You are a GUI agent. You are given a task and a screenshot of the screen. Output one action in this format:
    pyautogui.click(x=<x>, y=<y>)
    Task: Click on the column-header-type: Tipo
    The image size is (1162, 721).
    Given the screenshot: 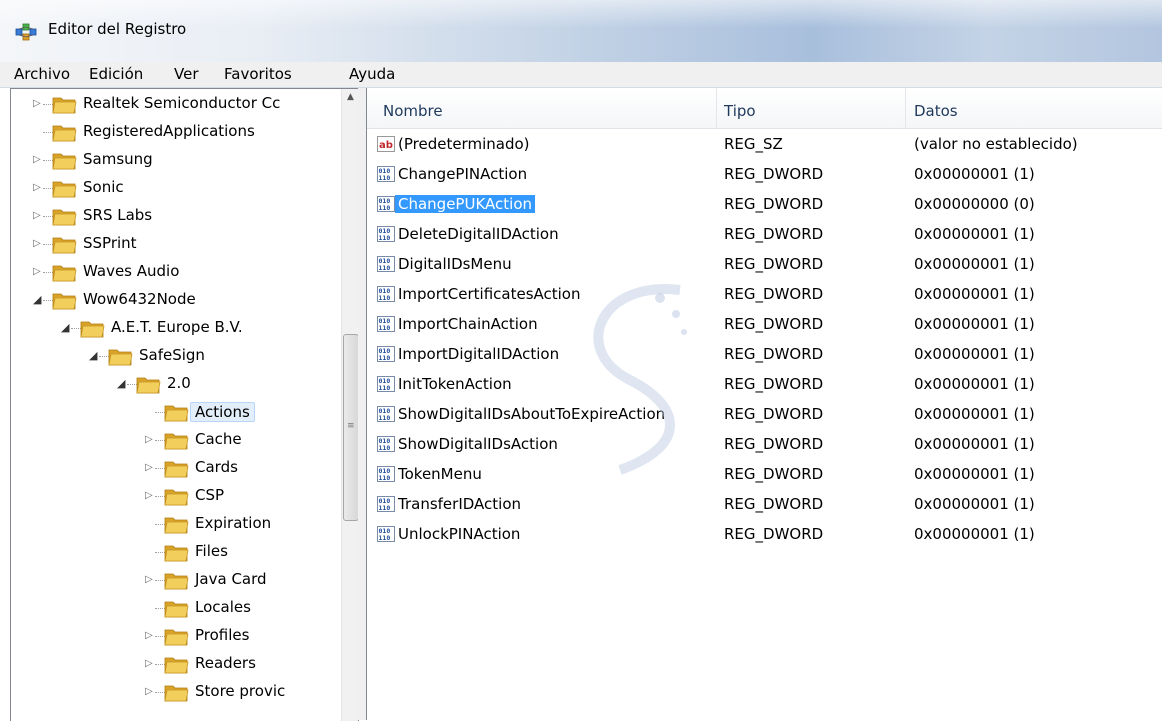 What is the action you would take?
    pyautogui.click(x=740, y=111)
    